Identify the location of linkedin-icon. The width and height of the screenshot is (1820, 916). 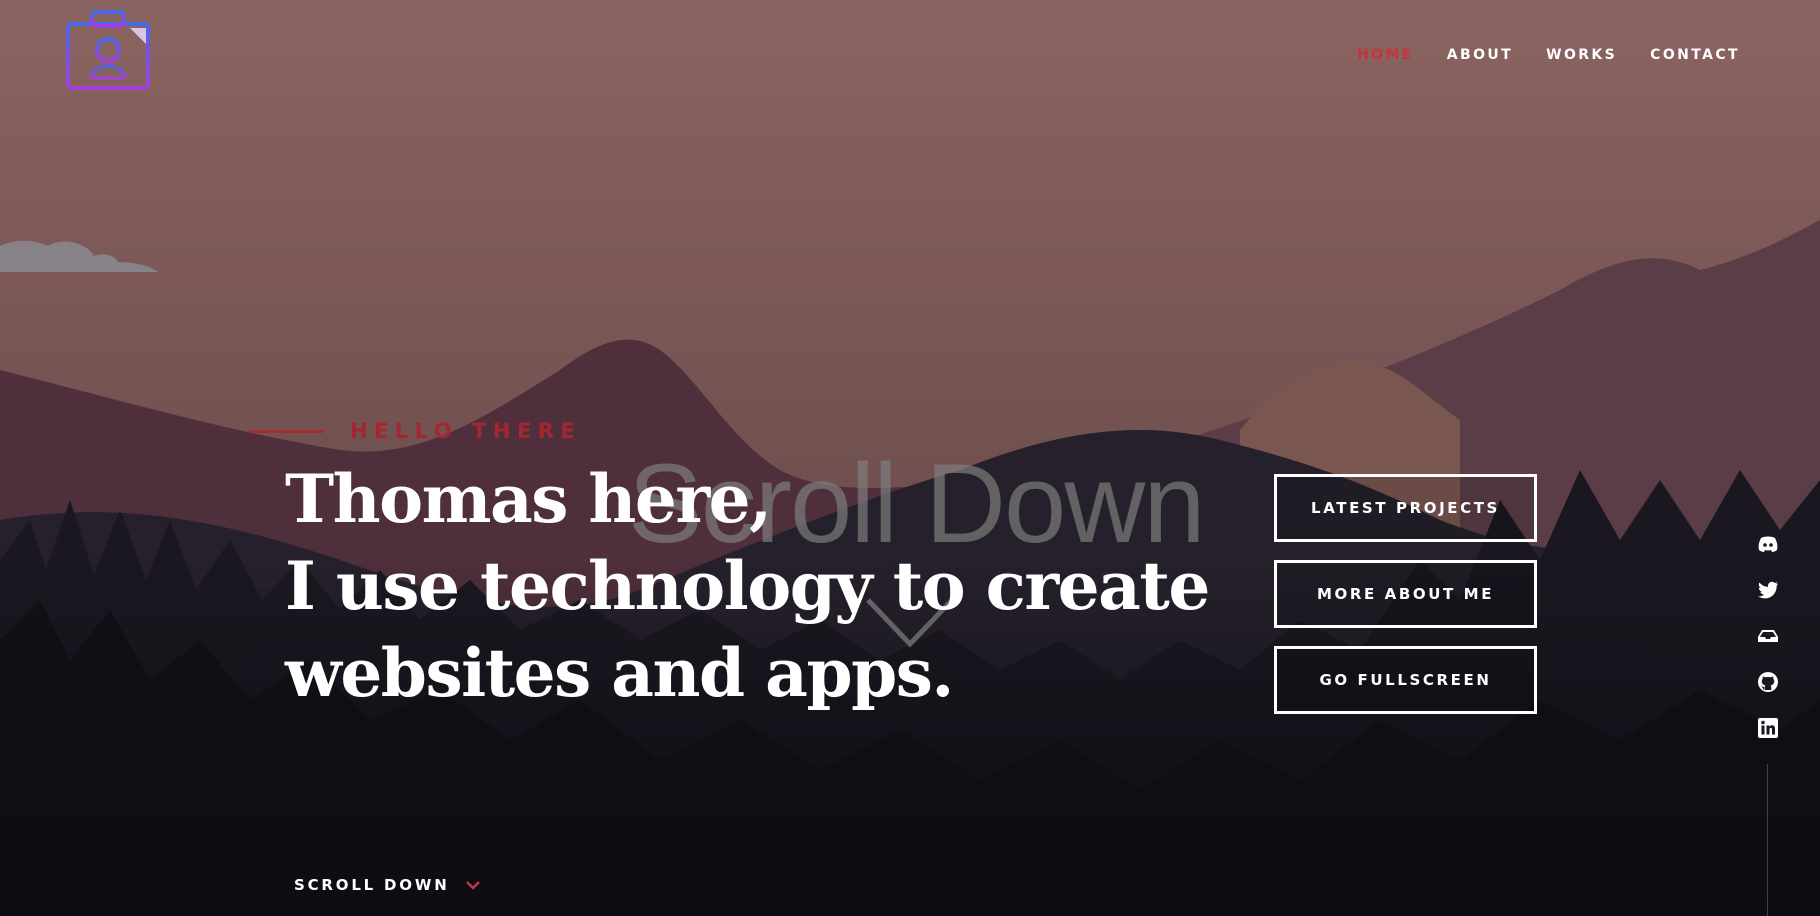
(1768, 728).